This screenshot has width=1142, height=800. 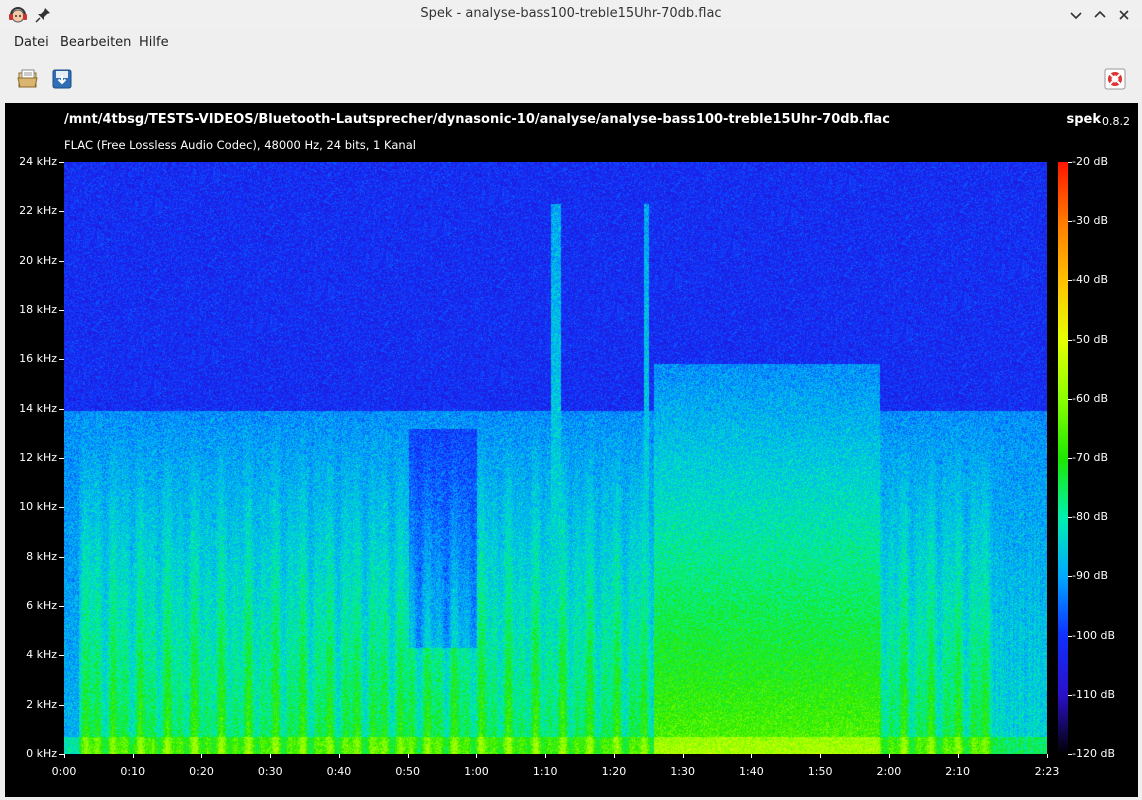 I want to click on freq-tick-label: 20 kHz, so click(x=38, y=260).